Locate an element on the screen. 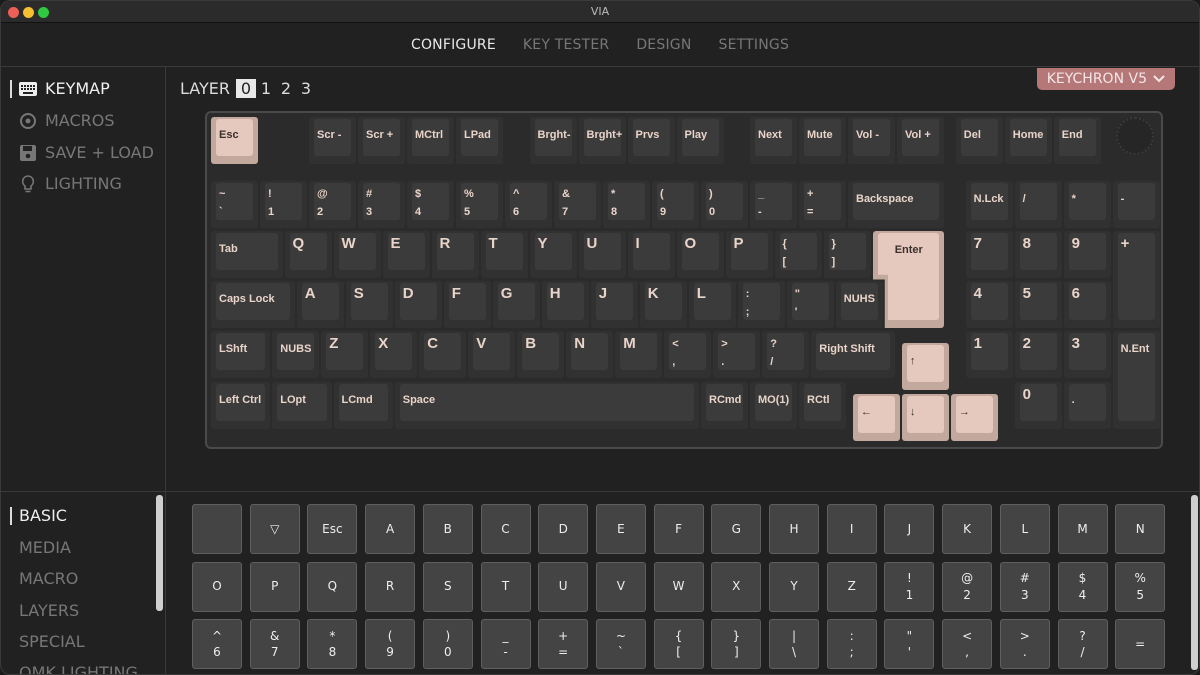 This screenshot has height=675, width=1200. keycode-button: K is located at coordinates (967, 529).